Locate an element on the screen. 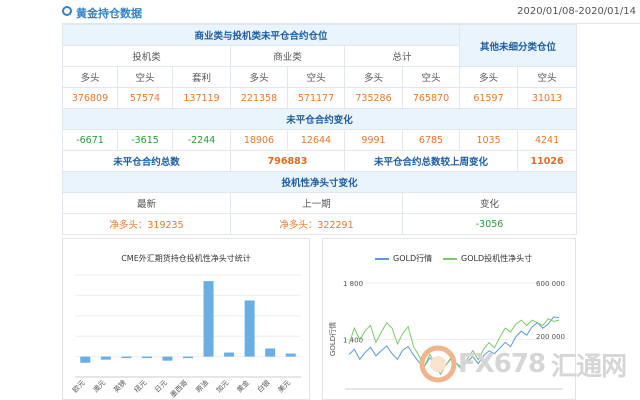  x-tick-label: 原油 is located at coordinates (202, 386).